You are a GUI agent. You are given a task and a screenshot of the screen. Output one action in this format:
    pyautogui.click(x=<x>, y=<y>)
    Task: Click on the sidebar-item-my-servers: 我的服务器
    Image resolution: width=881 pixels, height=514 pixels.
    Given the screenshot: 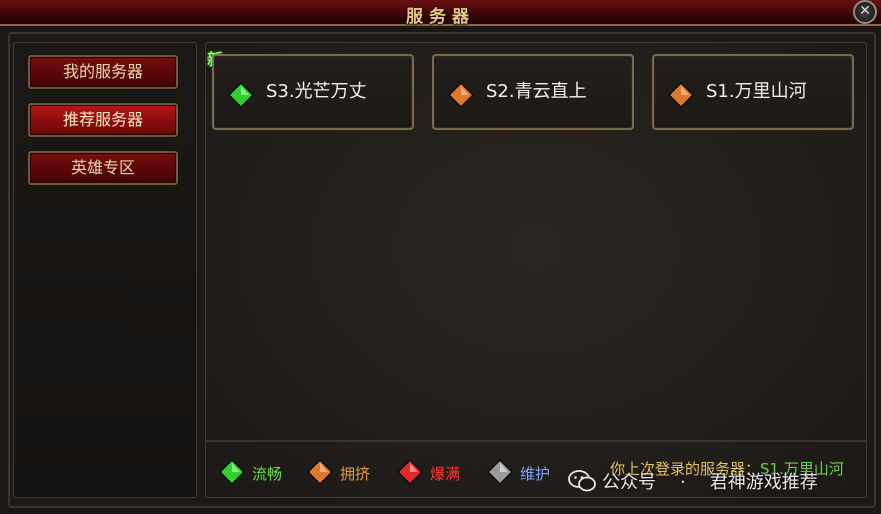 What is the action you would take?
    pyautogui.click(x=103, y=72)
    